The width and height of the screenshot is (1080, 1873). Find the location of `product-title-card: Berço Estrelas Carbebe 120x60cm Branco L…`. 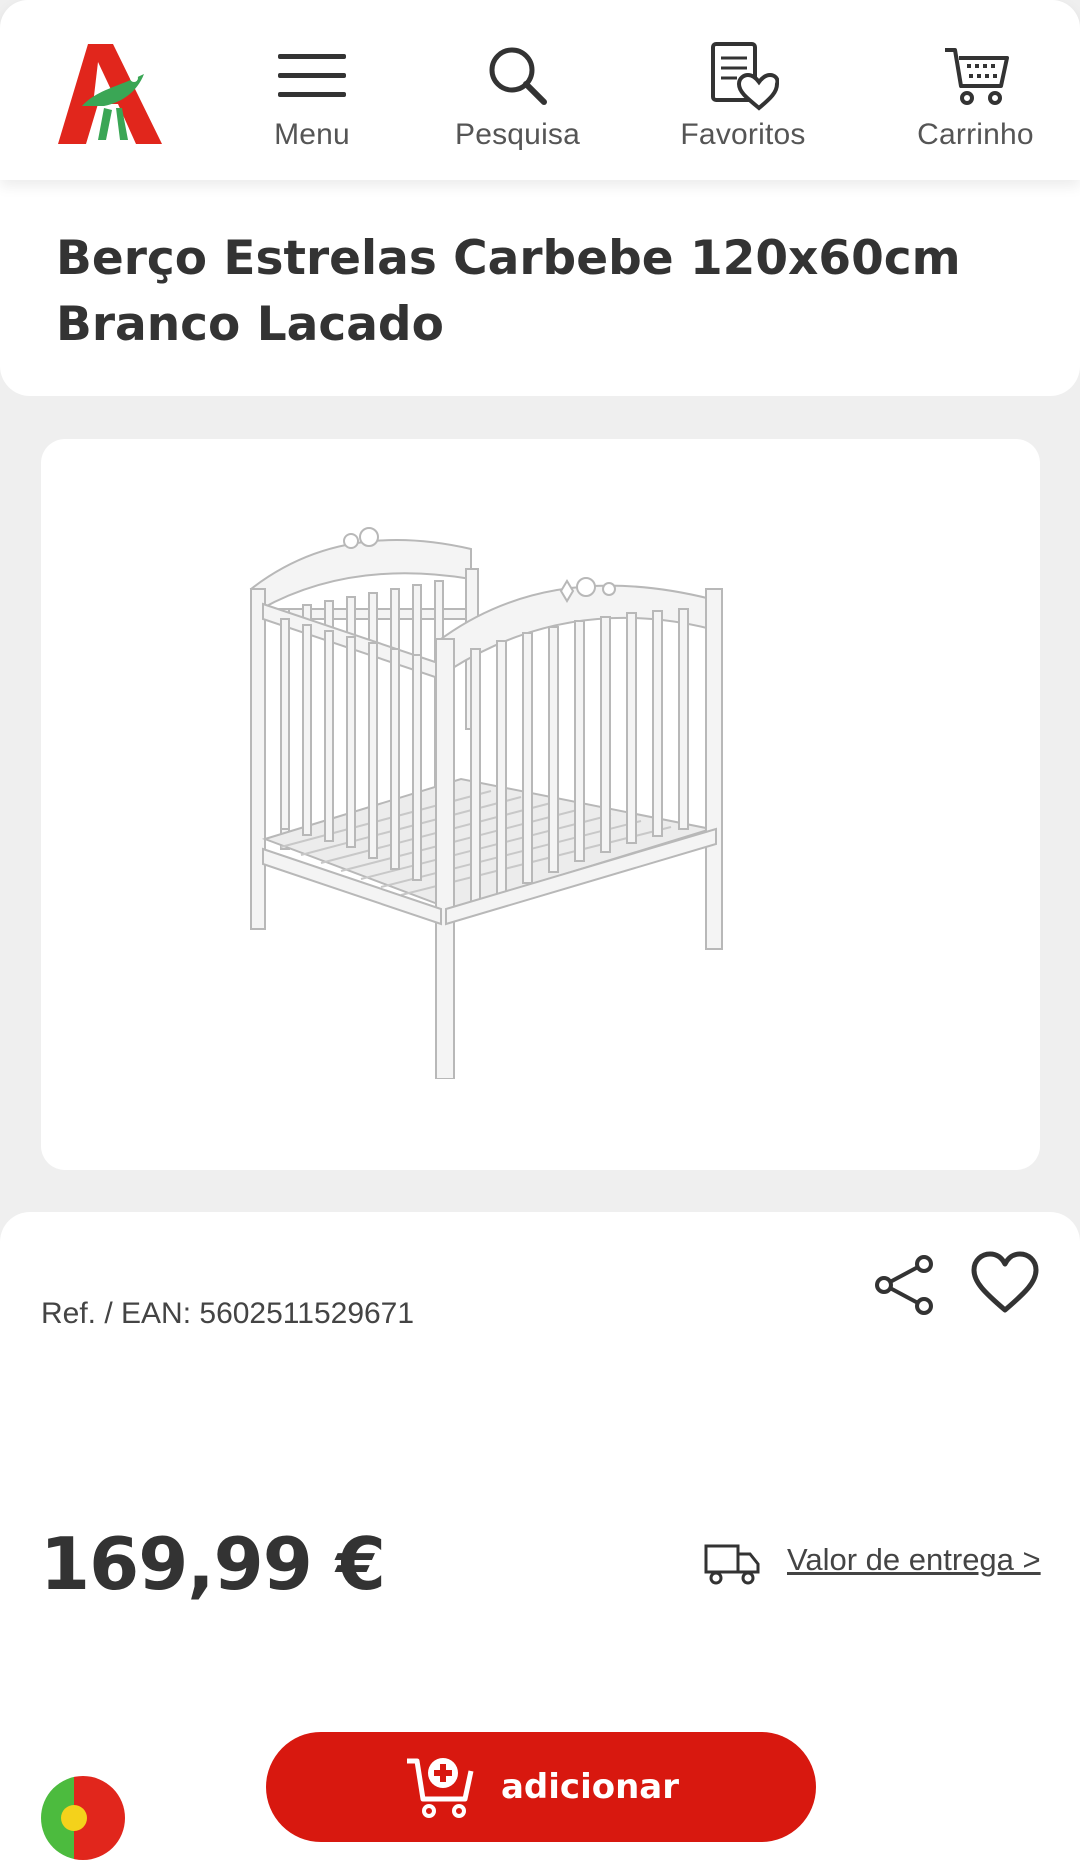

product-title-card: Berço Estrelas Carbebe 120x60cm Branco L… is located at coordinates (540, 288).